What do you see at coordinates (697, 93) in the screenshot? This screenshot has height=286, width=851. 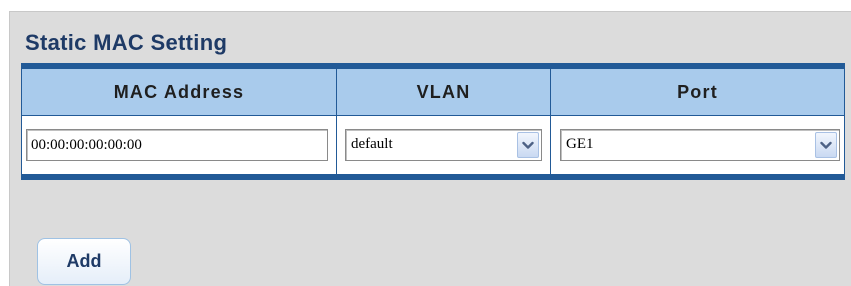 I see `column-header-port: Port` at bounding box center [697, 93].